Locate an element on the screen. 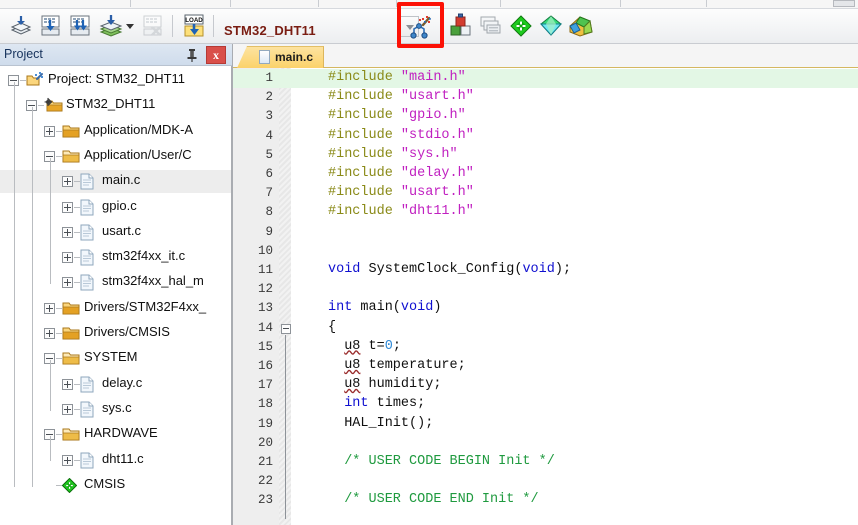  tree-item: CMSIS is located at coordinates (115, 485).